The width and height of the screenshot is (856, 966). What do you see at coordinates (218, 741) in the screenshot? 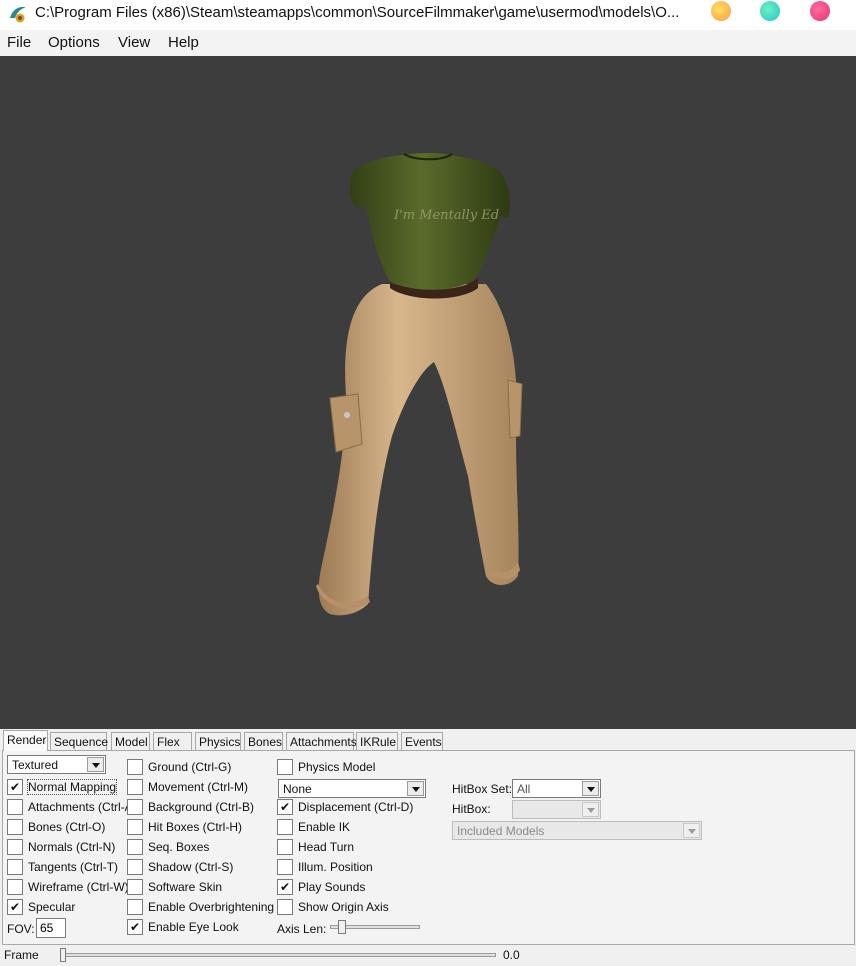
I see `tab-physics: Physics` at bounding box center [218, 741].